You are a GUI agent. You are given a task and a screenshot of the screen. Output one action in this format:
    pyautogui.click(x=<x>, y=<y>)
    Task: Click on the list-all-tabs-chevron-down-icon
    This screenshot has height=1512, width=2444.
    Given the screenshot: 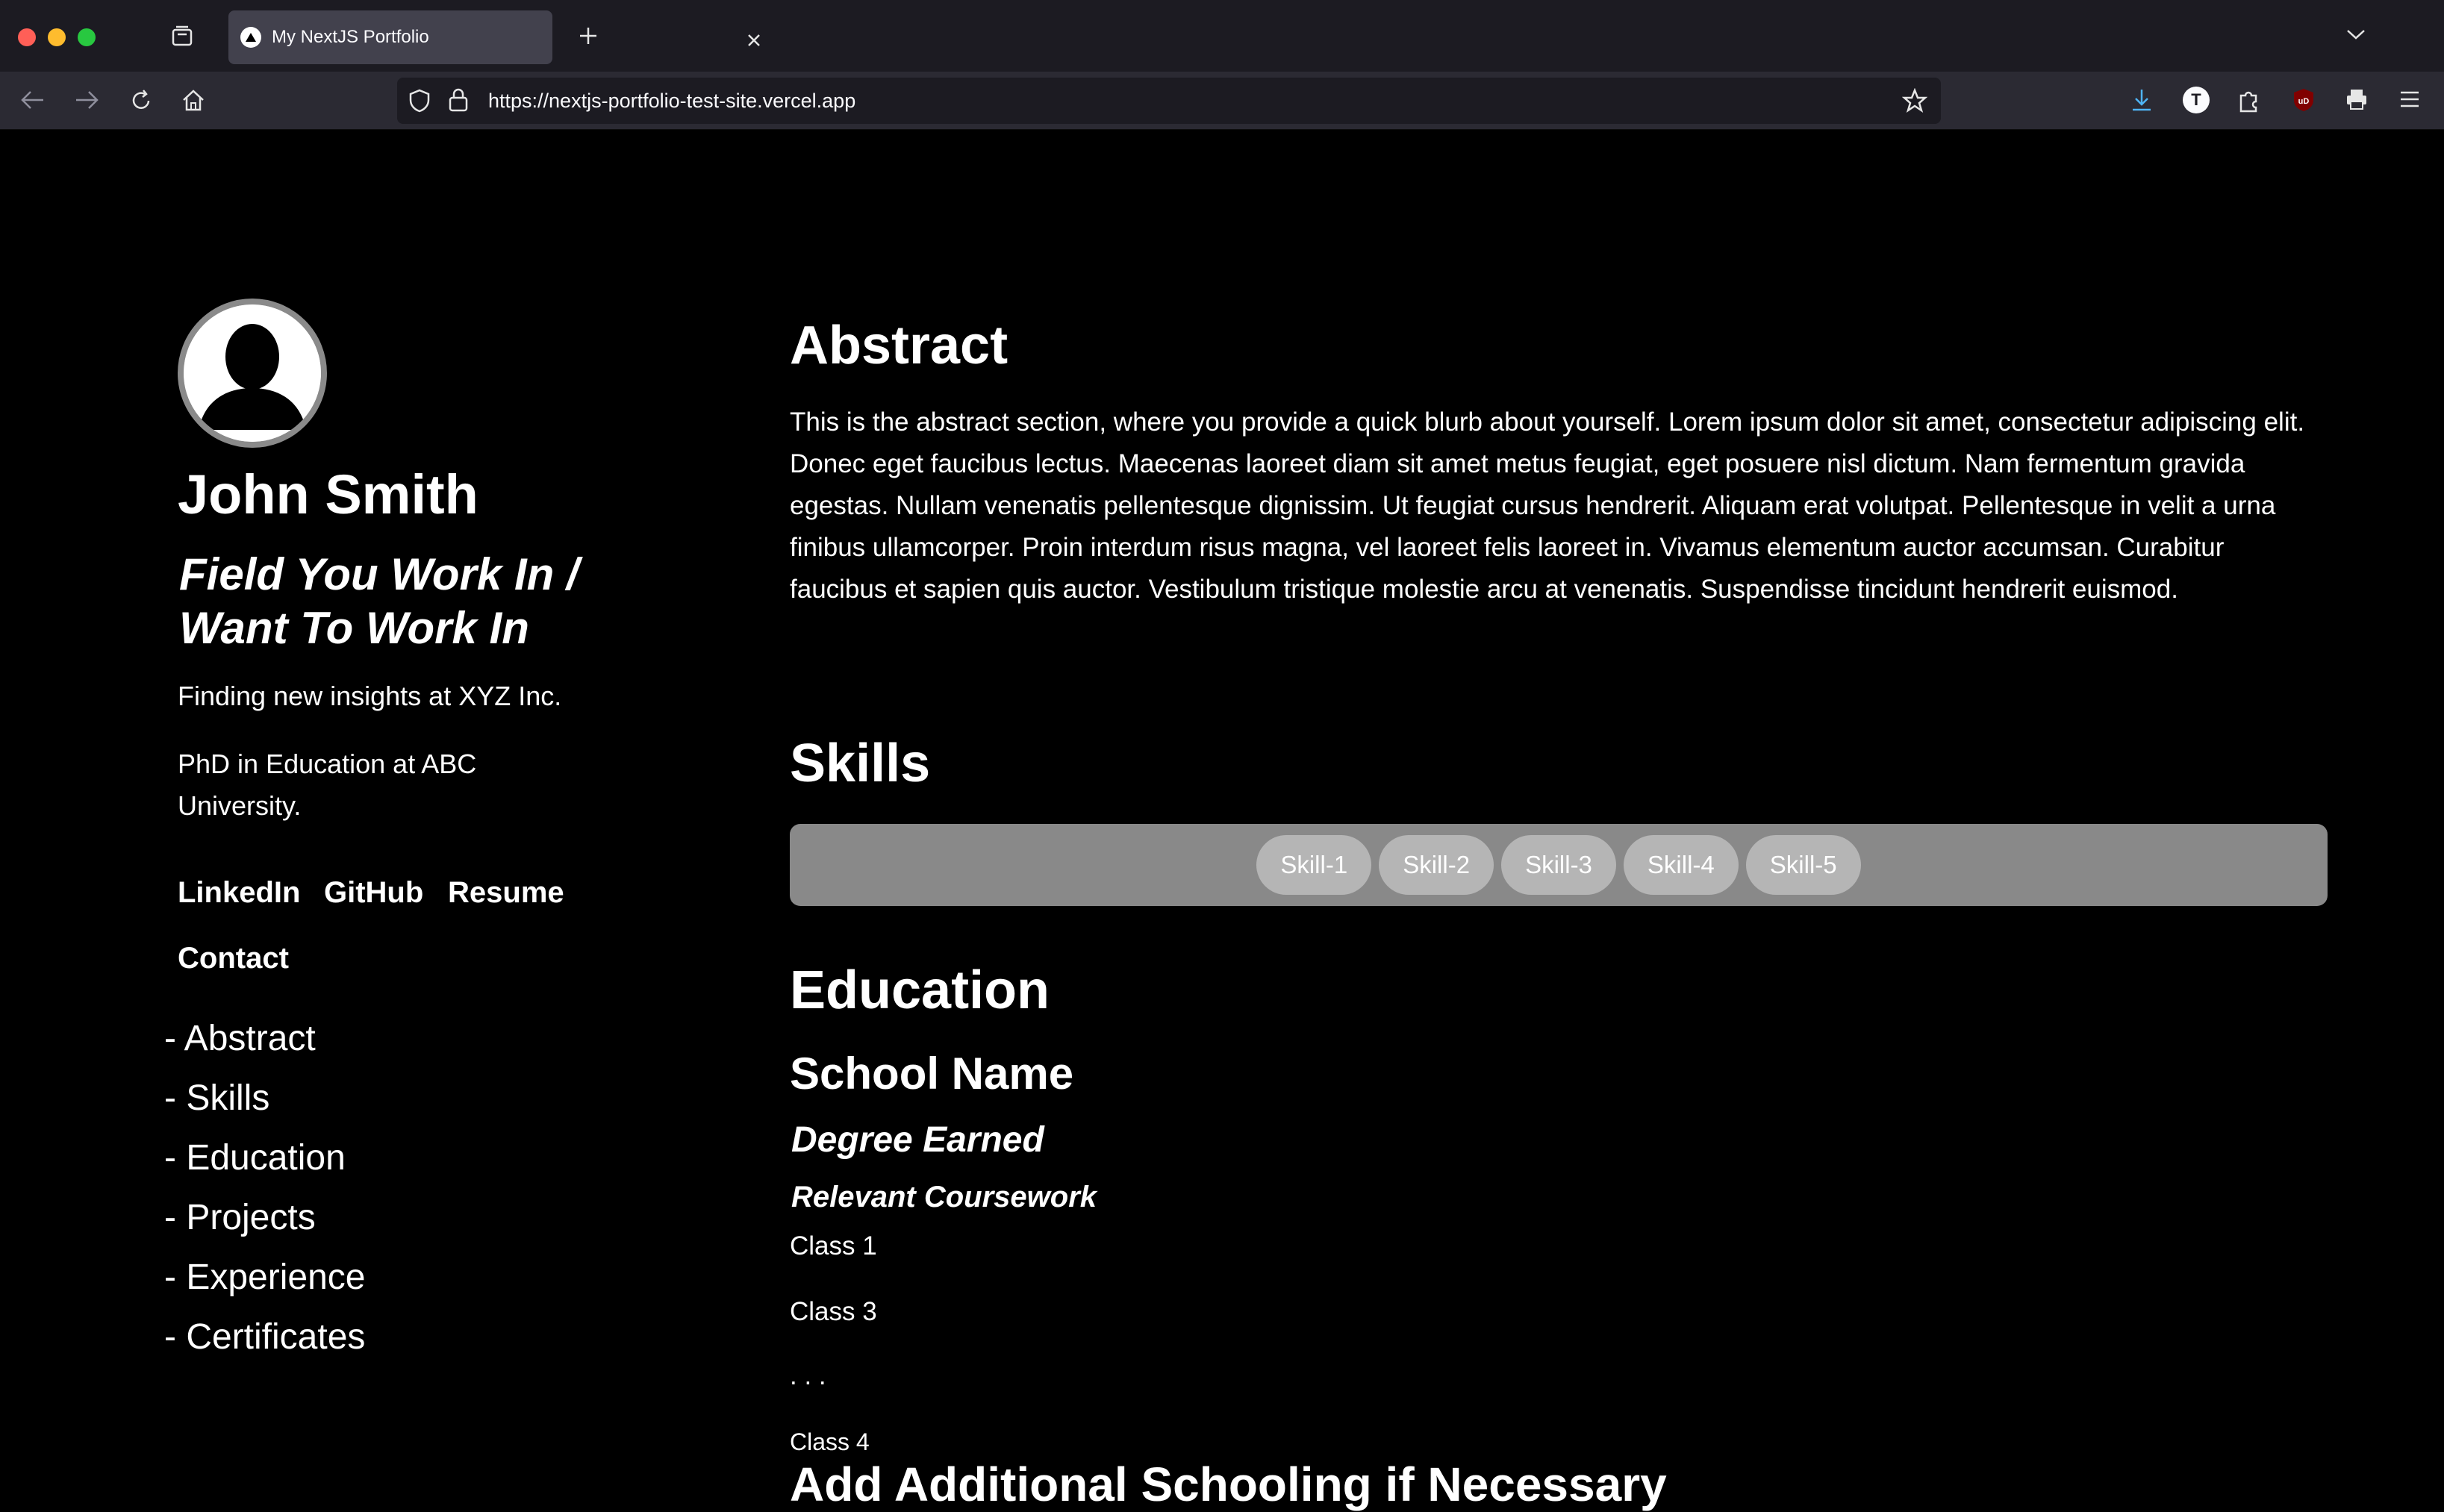 What is the action you would take?
    pyautogui.click(x=2355, y=34)
    